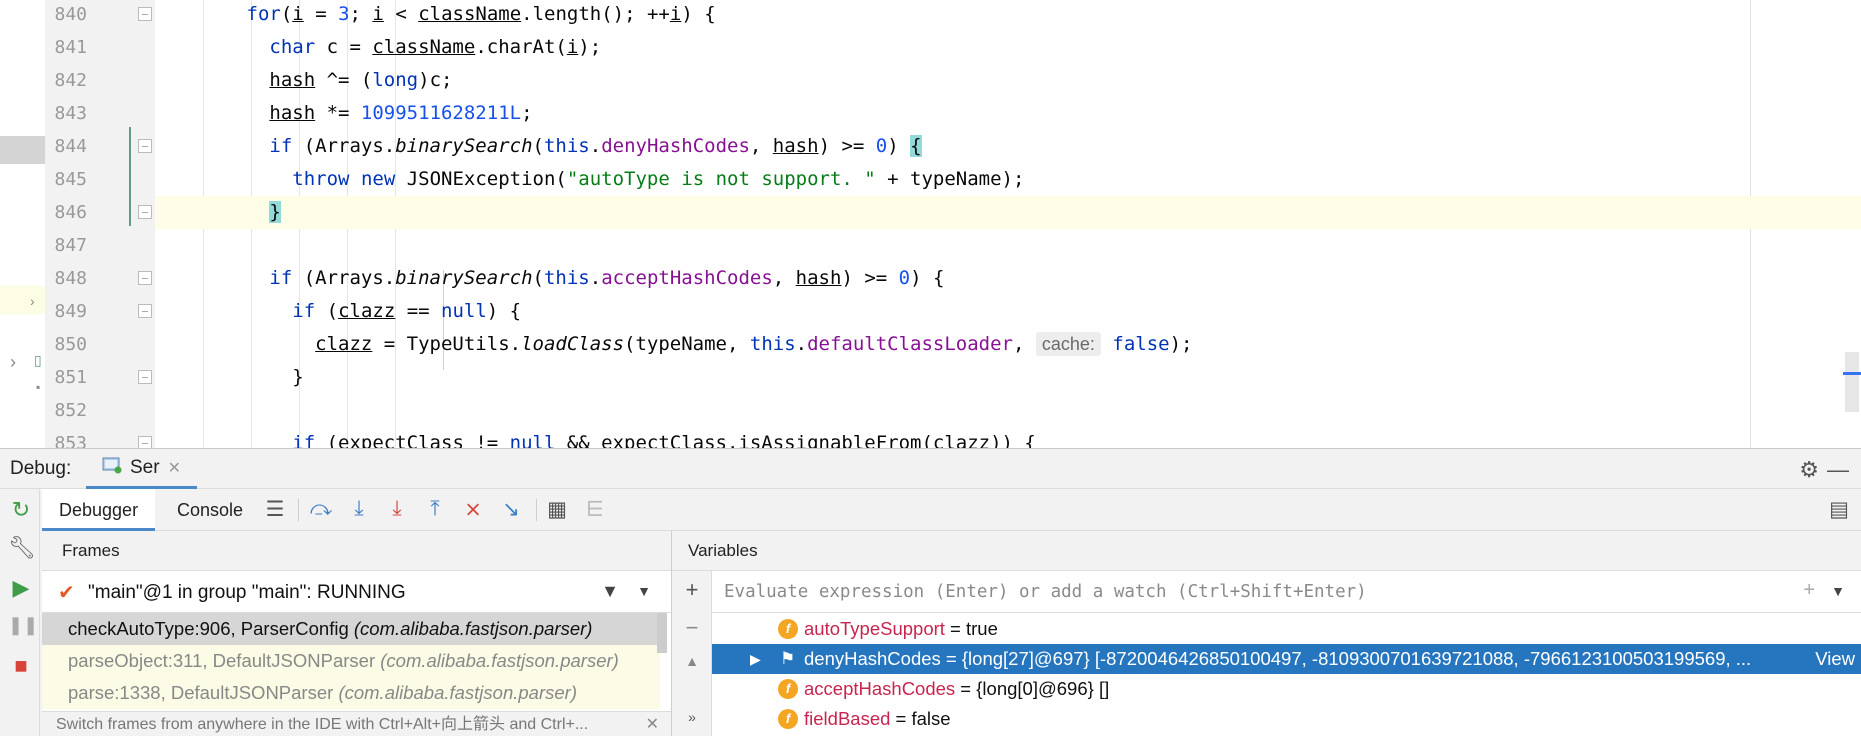  What do you see at coordinates (1852, 373) in the screenshot?
I see `scrollbar-marker` at bounding box center [1852, 373].